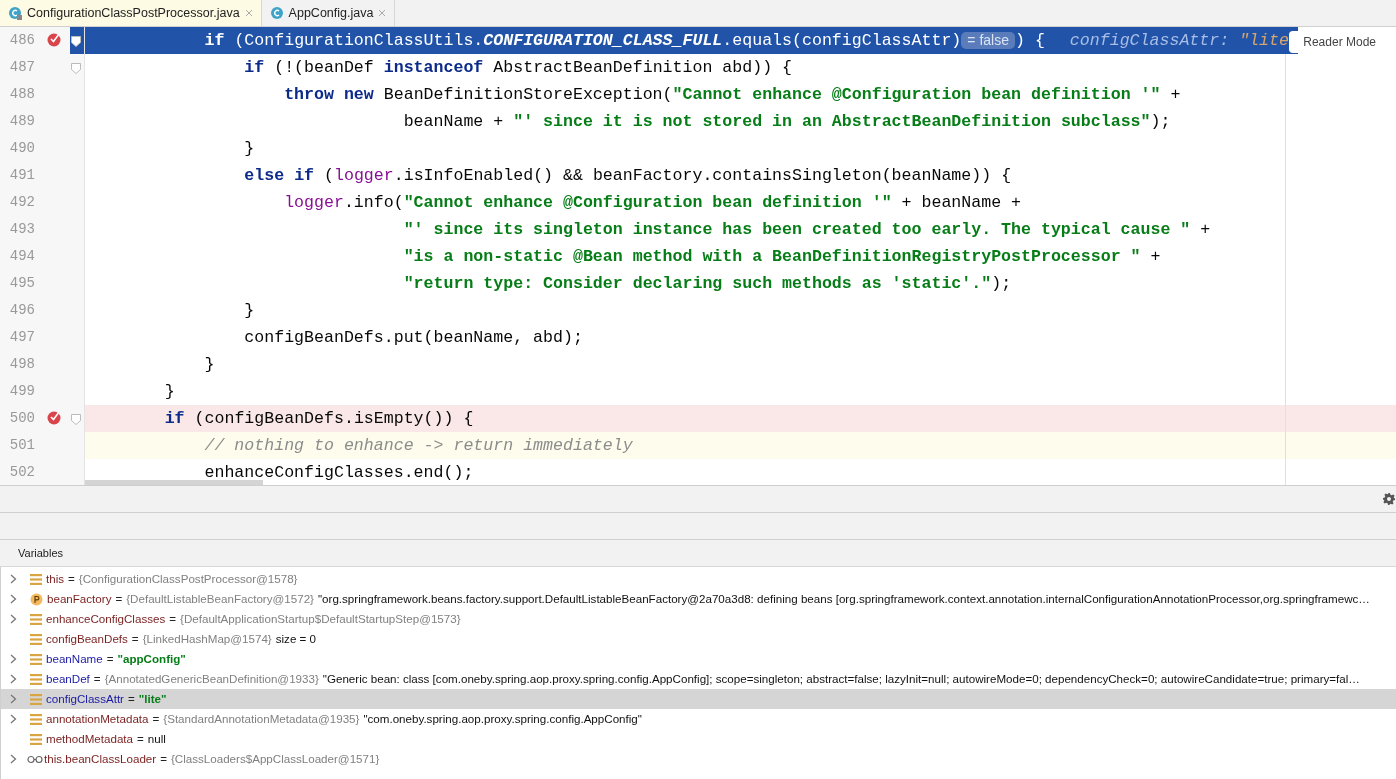 The width and height of the screenshot is (1396, 779). Describe the element at coordinates (21, 256) in the screenshot. I see `line-number: 494` at that location.